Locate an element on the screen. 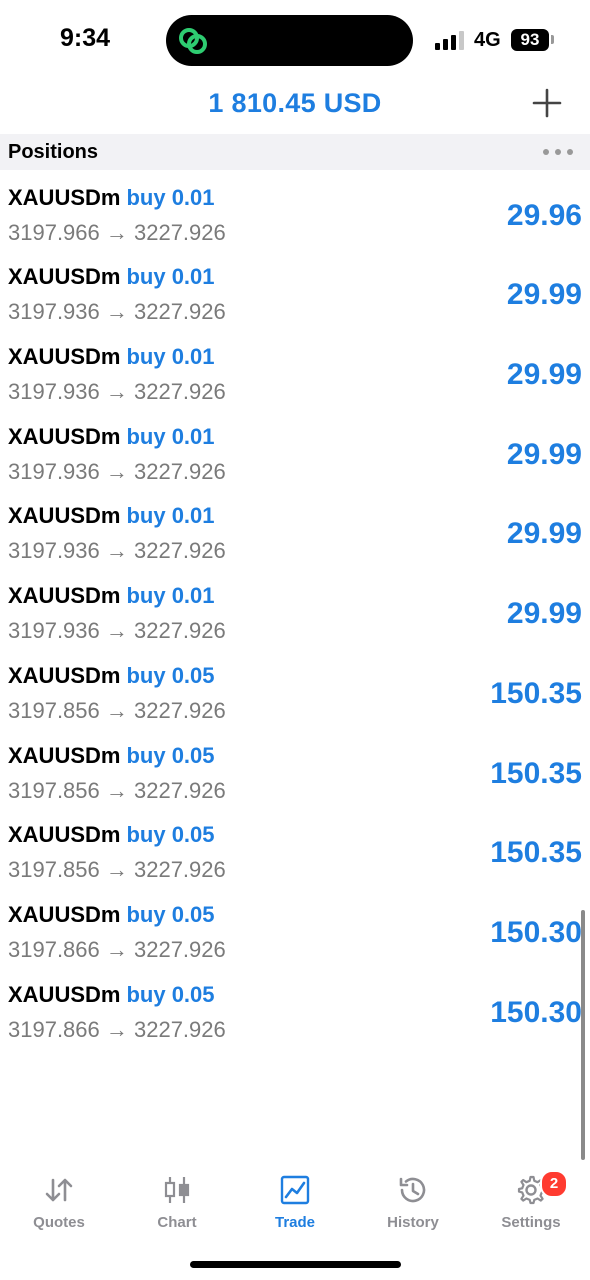 The image size is (590, 1280). tab-bar: Quotes Chart Trade History 2 Settings is located at coordinates (295, 1200).